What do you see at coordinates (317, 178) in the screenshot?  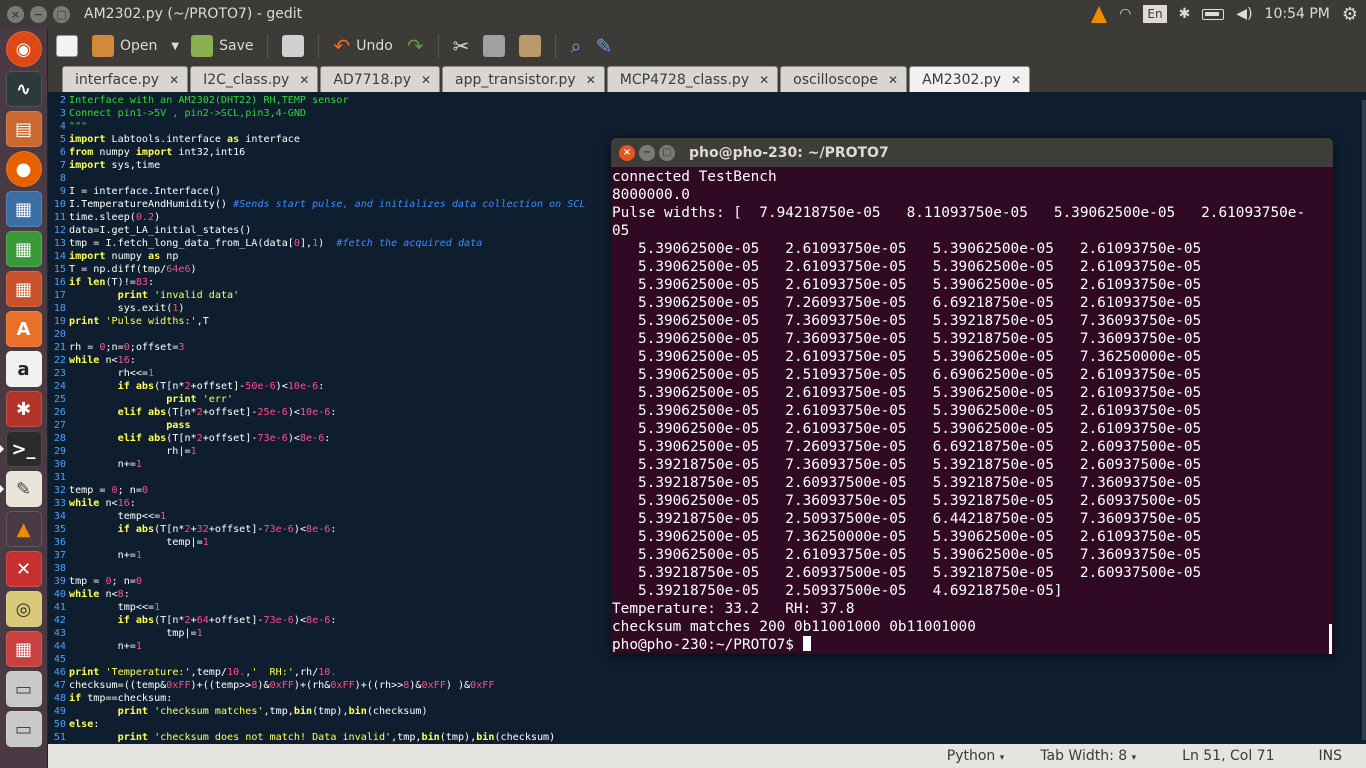 I see `code-line: 8` at bounding box center [317, 178].